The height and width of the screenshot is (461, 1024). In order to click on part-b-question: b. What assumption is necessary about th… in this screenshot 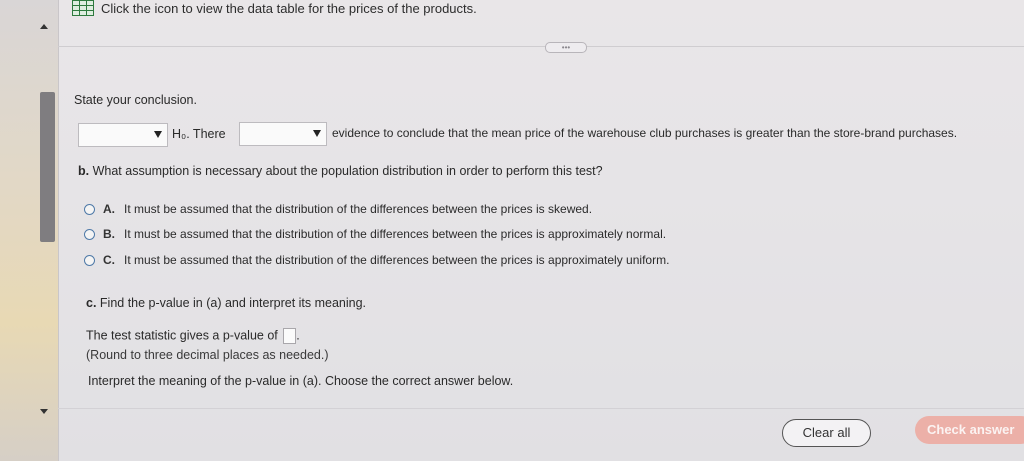, I will do `click(340, 171)`.